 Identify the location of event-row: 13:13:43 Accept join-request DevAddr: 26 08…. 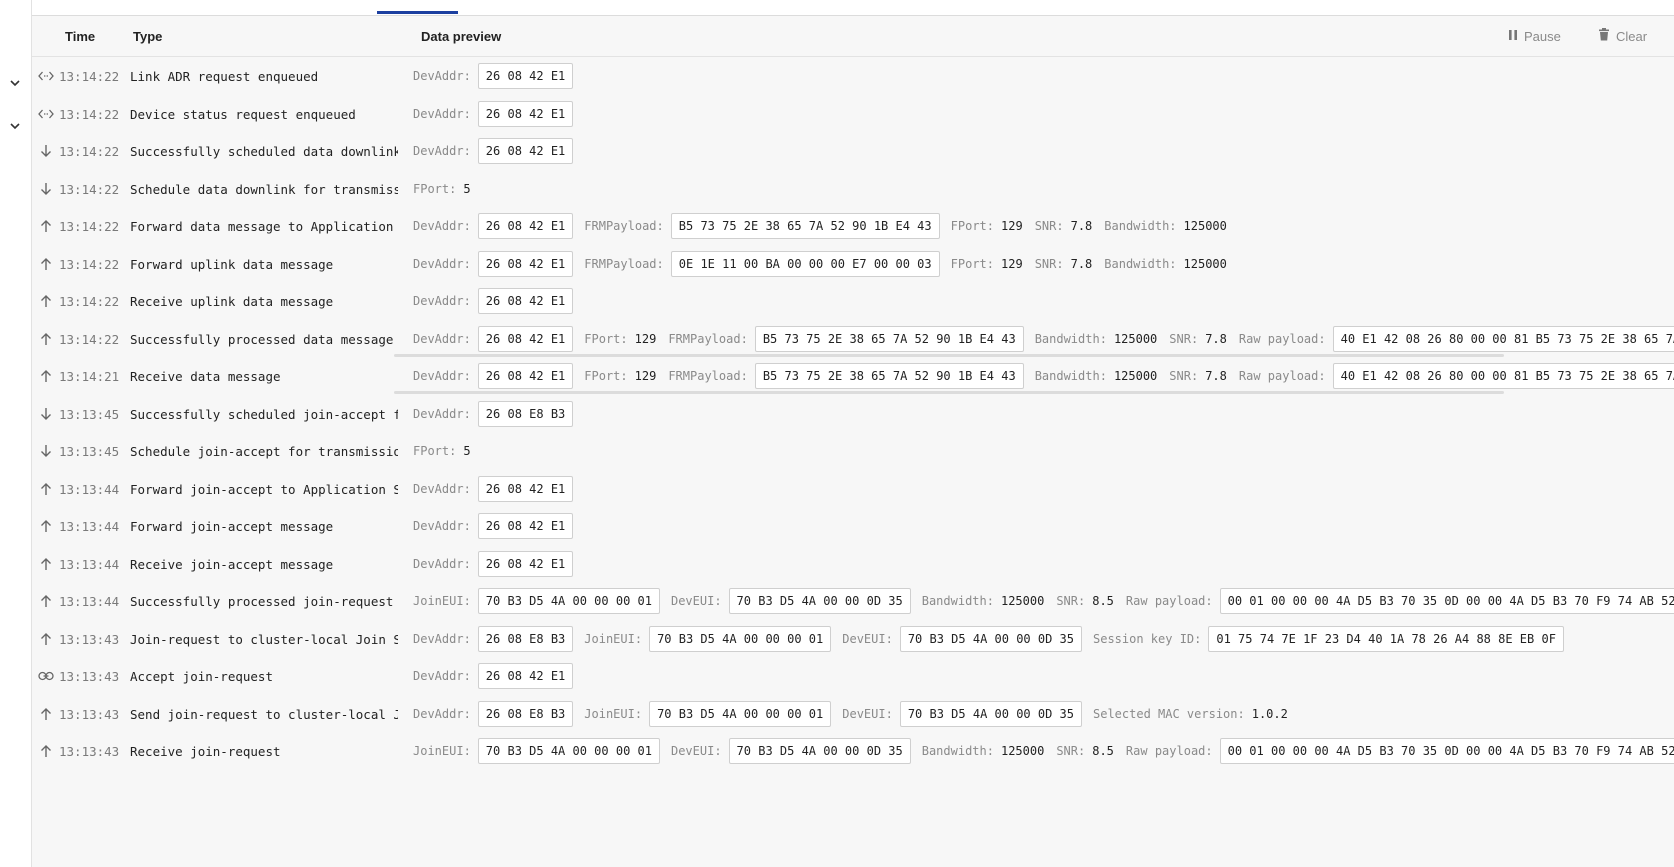
(853, 676).